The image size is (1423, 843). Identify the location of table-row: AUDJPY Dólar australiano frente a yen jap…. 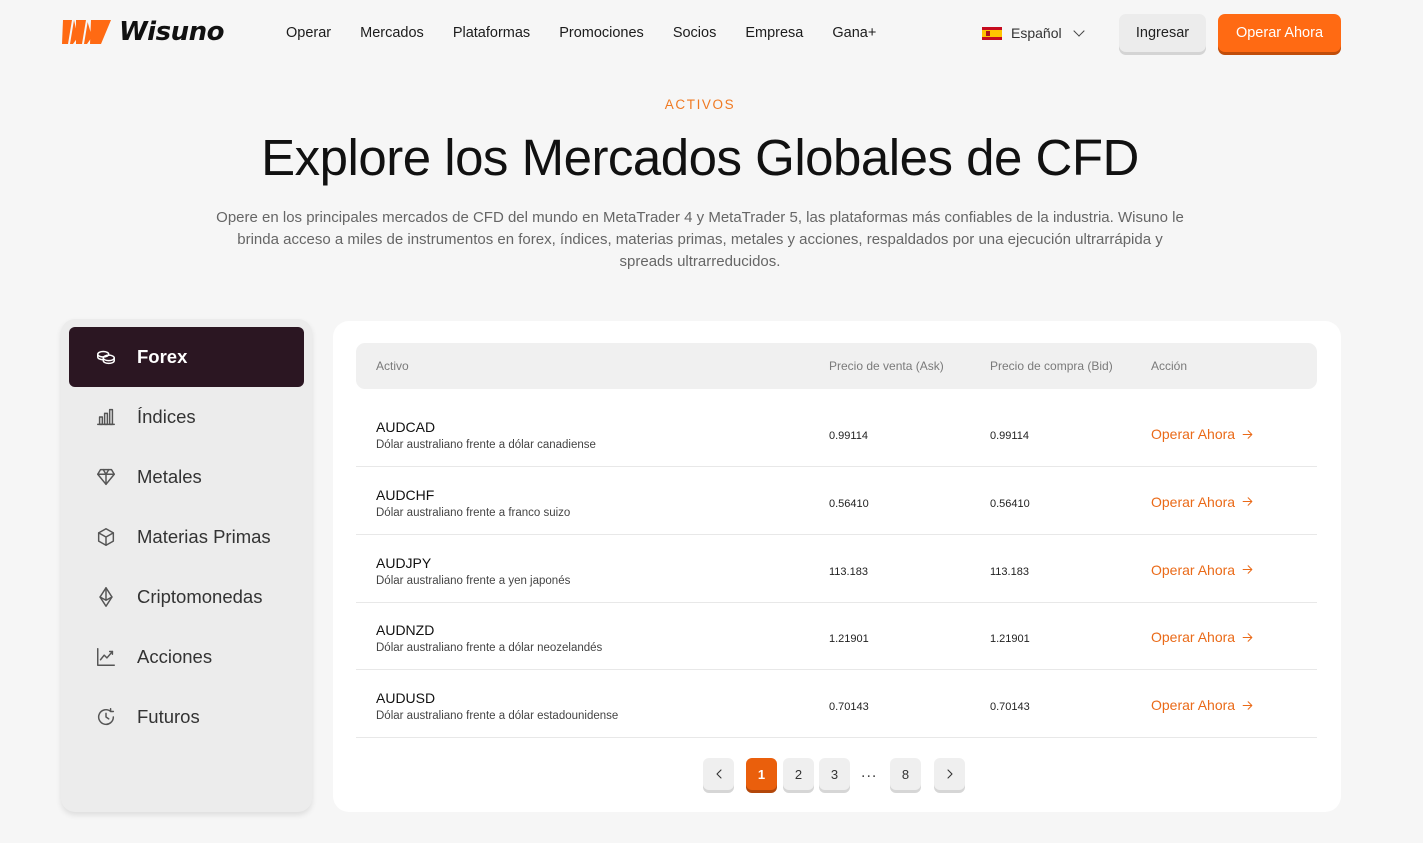
(836, 569).